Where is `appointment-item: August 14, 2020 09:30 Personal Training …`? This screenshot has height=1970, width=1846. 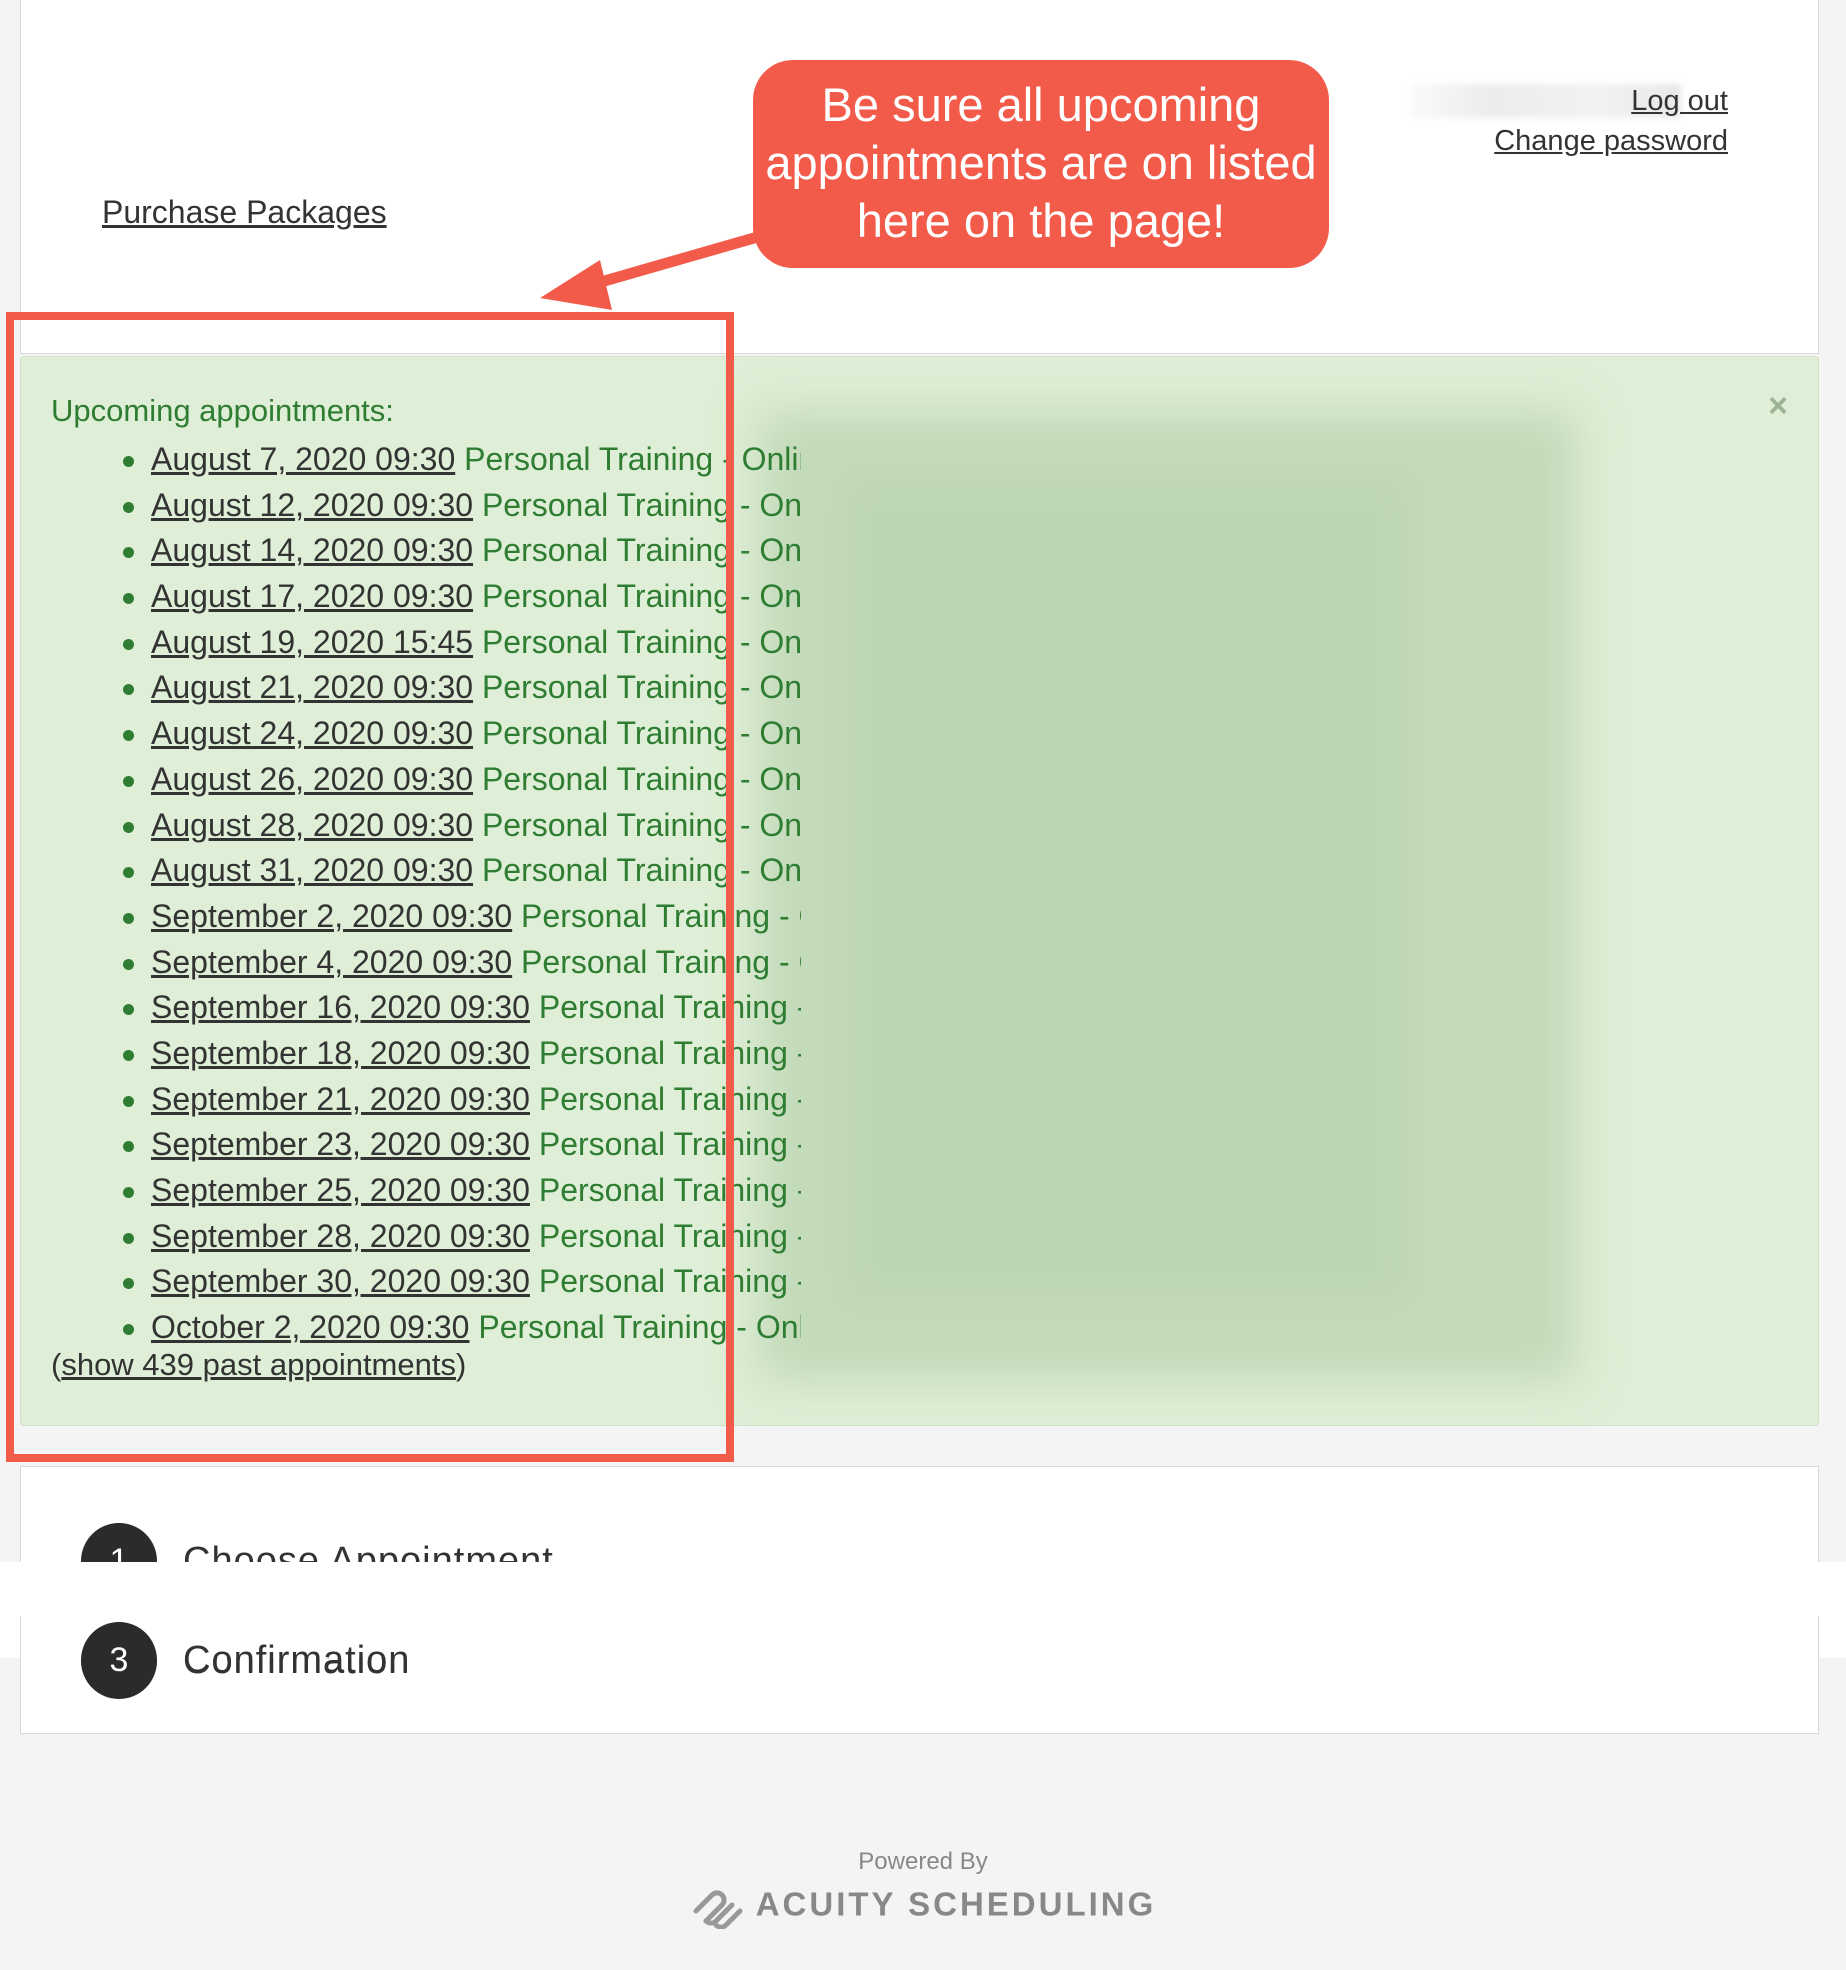
appointment-item: August 14, 2020 09:30 Personal Training … is located at coordinates (451, 551).